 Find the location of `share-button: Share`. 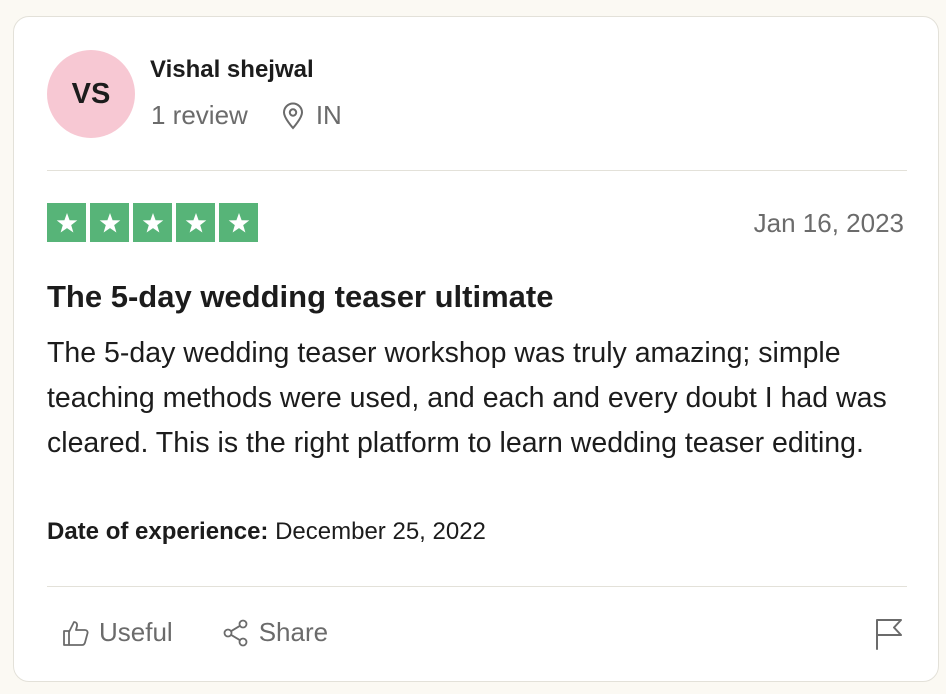

share-button: Share is located at coordinates (274, 632).